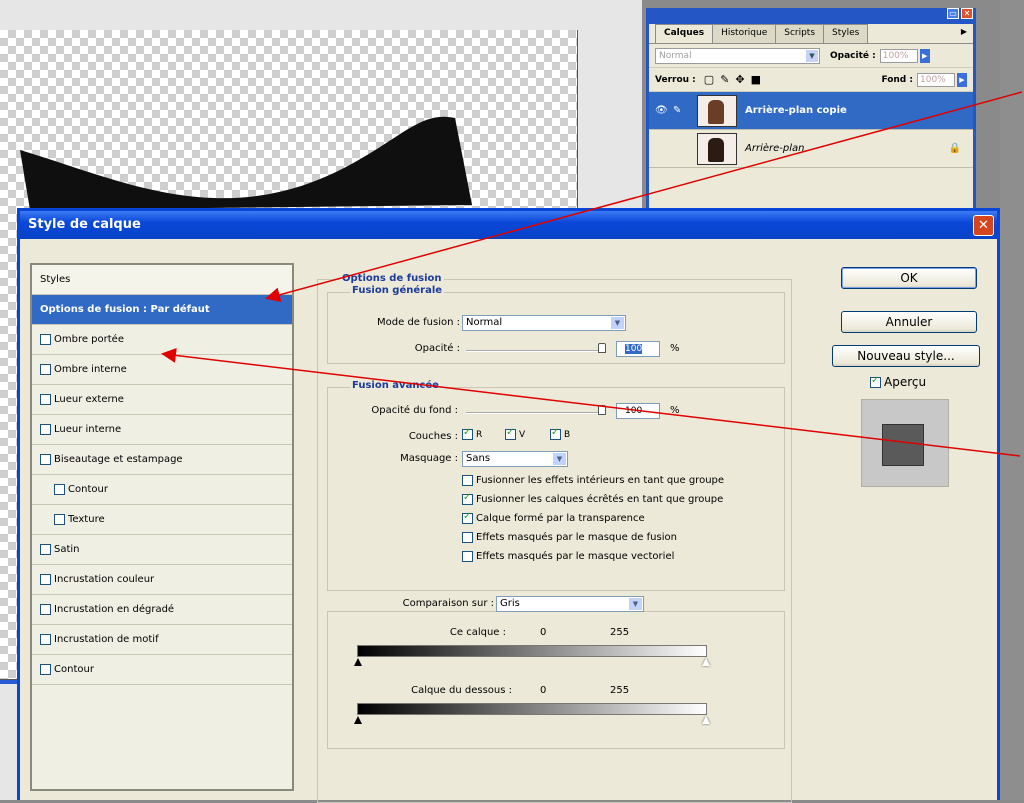 This screenshot has height=803, width=1024. I want to click on styles-item-lueur-interne: Lueur interne, so click(162, 430).